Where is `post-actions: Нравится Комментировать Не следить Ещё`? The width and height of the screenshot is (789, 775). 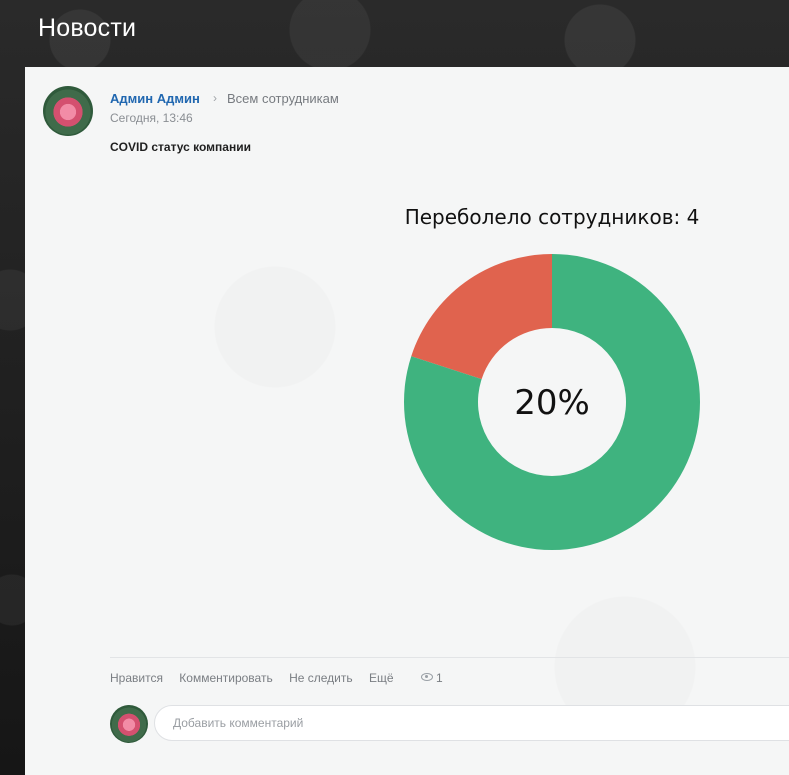 post-actions: Нравится Комментировать Не следить Ещё is located at coordinates (258, 678).